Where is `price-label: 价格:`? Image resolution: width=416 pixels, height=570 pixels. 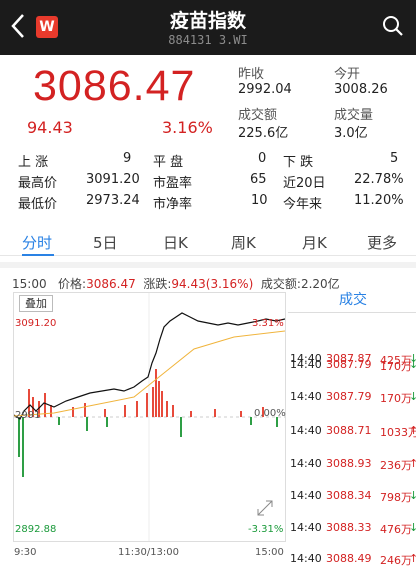
price-label: 价格: is located at coordinates (72, 284).